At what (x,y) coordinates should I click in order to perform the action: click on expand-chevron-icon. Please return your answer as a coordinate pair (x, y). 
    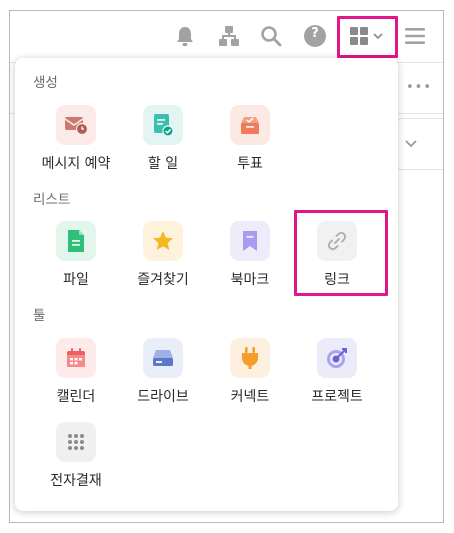
    Looking at the image, I should click on (411, 143).